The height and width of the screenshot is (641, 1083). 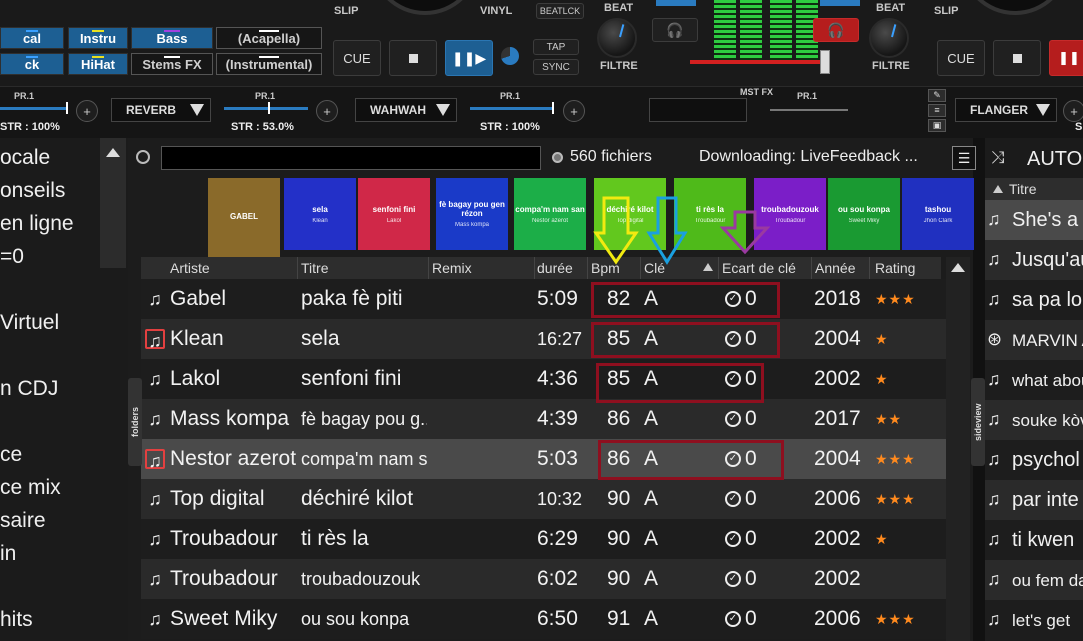 What do you see at coordinates (617, 38) in the screenshot?
I see `filter-knob-left` at bounding box center [617, 38].